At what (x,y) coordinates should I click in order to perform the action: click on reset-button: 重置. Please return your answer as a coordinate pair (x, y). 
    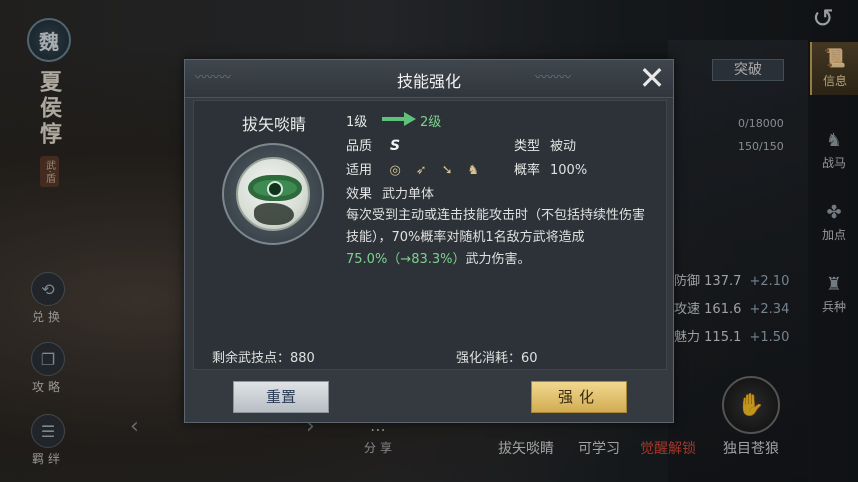
    Looking at the image, I should click on (281, 397).